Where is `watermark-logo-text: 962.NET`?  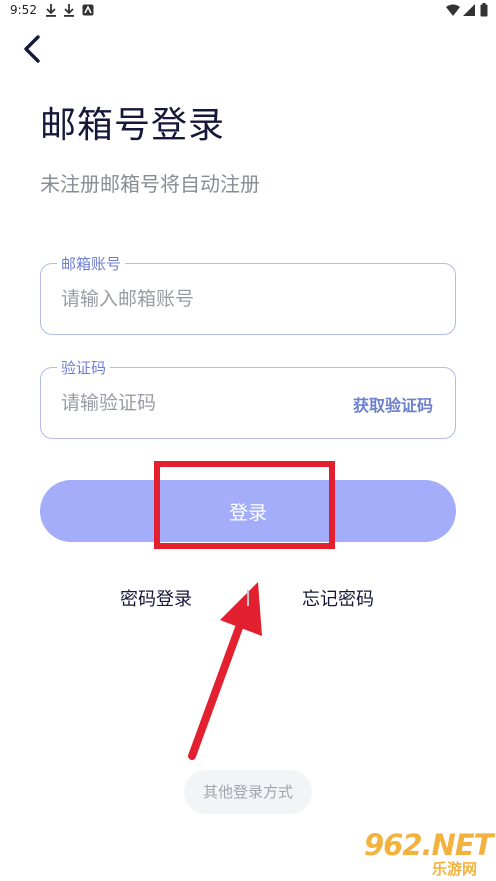
watermark-logo-text: 962.NET is located at coordinates (428, 845).